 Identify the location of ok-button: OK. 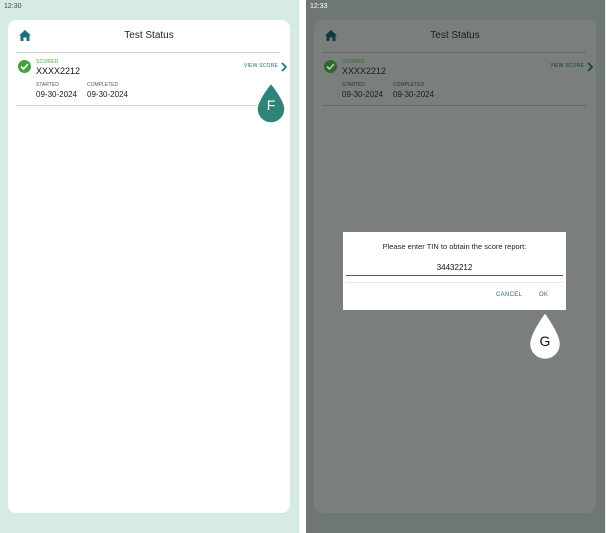
(543, 295).